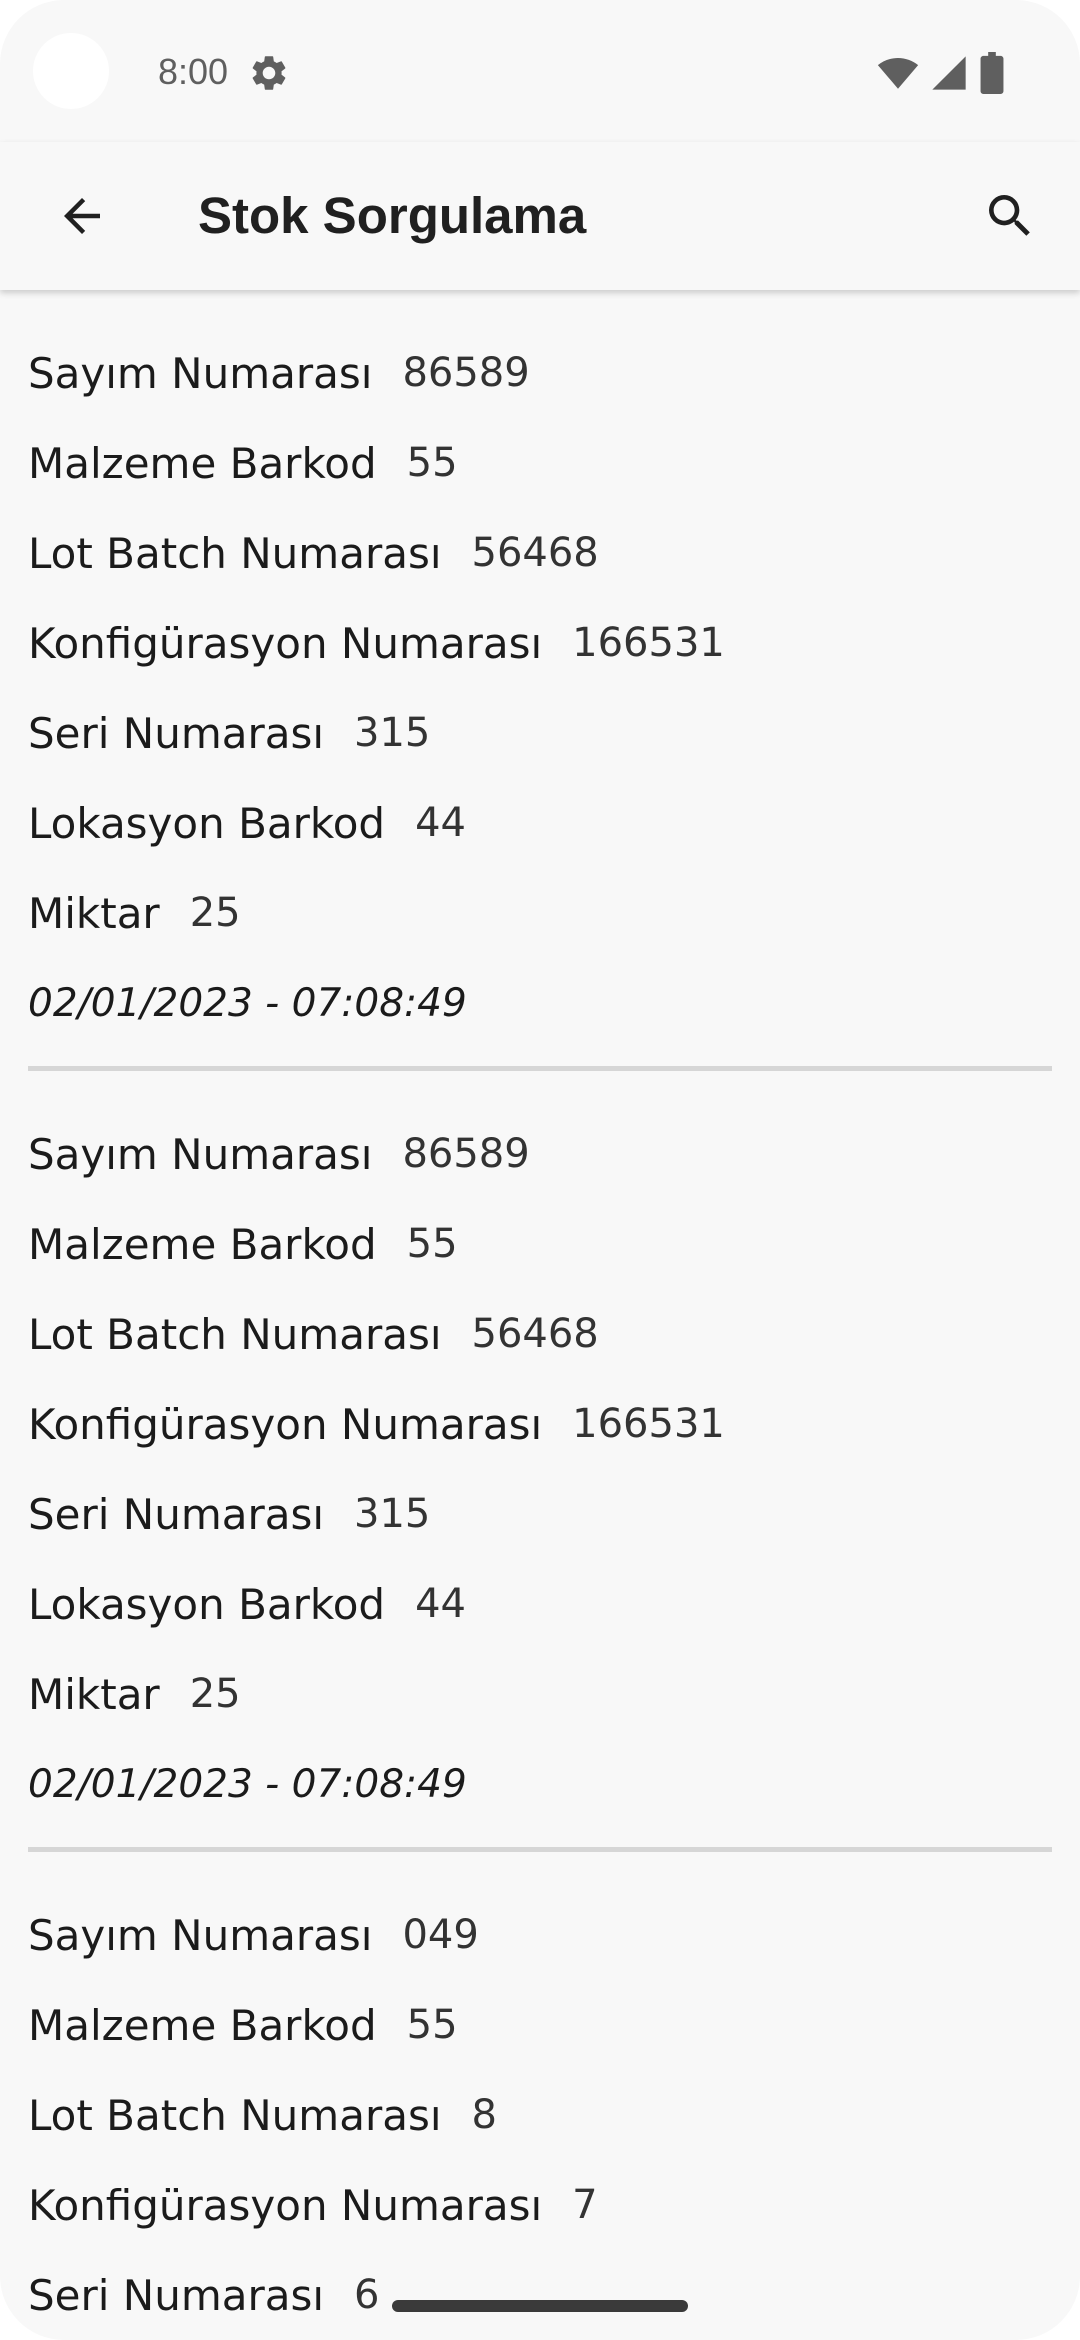 The width and height of the screenshot is (1080, 2340). What do you see at coordinates (484, 2115) in the screenshot?
I see `field-value: 8` at bounding box center [484, 2115].